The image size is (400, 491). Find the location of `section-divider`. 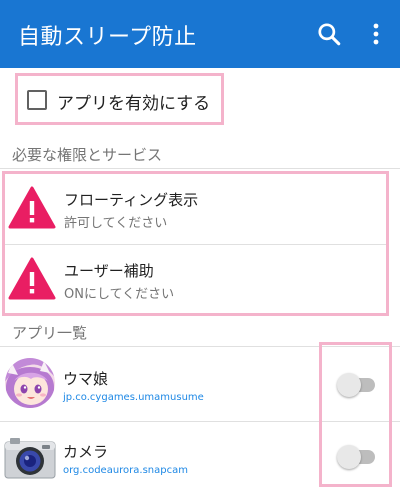

section-divider is located at coordinates (200, 168).